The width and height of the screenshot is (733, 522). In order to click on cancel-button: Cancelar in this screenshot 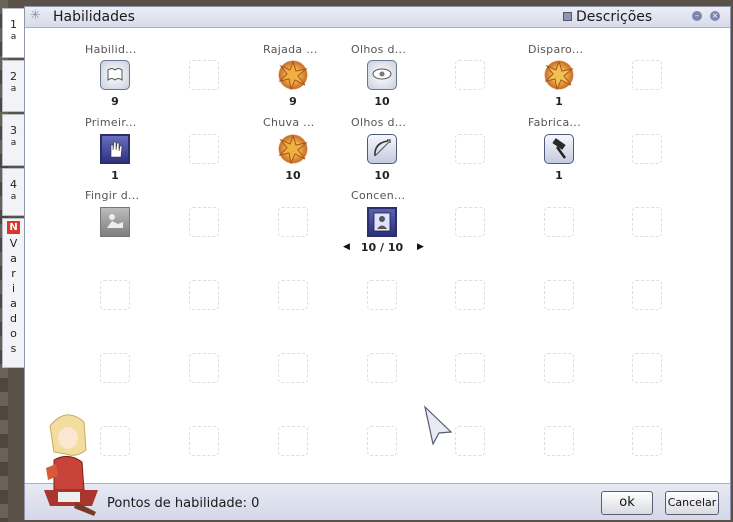, I will do `click(692, 503)`.